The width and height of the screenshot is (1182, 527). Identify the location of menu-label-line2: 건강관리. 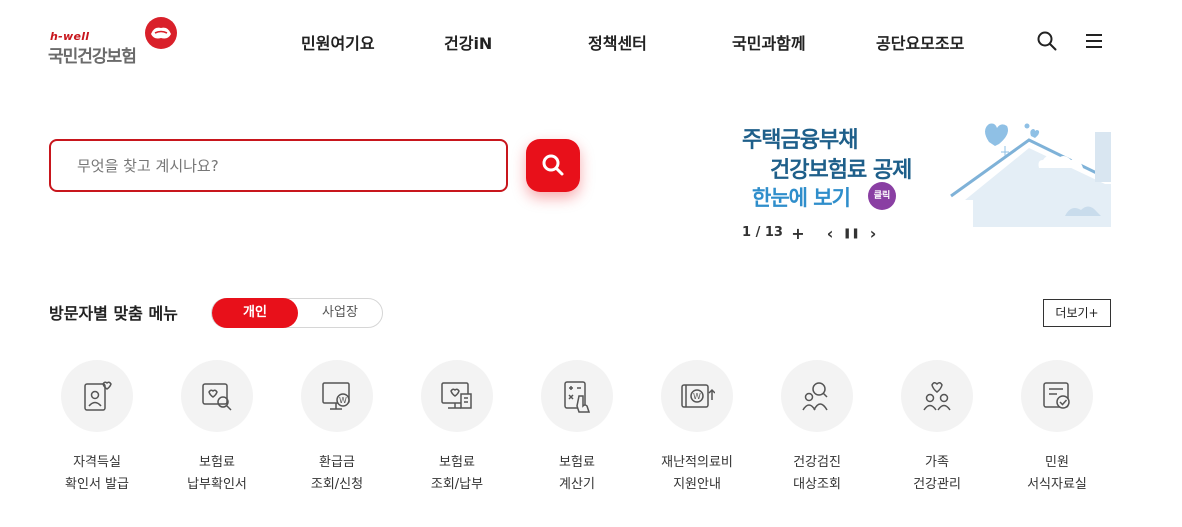
(937, 484).